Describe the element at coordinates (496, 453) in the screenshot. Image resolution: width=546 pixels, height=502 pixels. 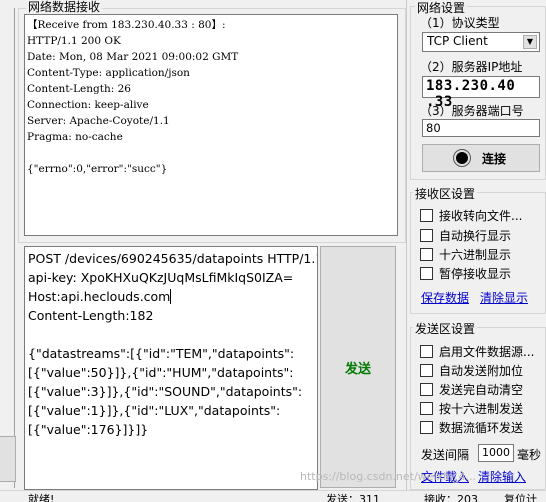
I see `send-interval-input: 1000` at that location.